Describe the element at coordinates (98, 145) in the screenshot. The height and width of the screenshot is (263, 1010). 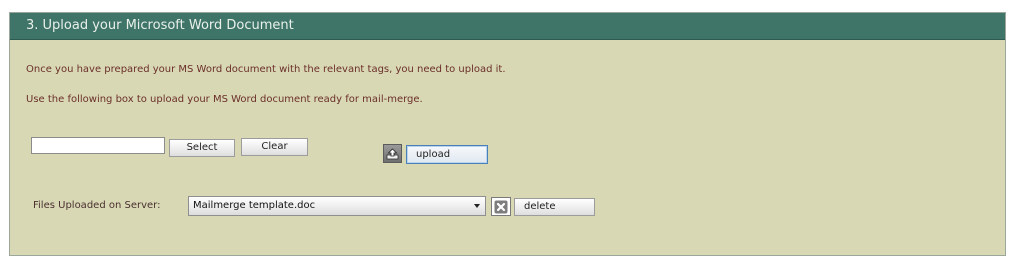
I see `file-path-input` at that location.